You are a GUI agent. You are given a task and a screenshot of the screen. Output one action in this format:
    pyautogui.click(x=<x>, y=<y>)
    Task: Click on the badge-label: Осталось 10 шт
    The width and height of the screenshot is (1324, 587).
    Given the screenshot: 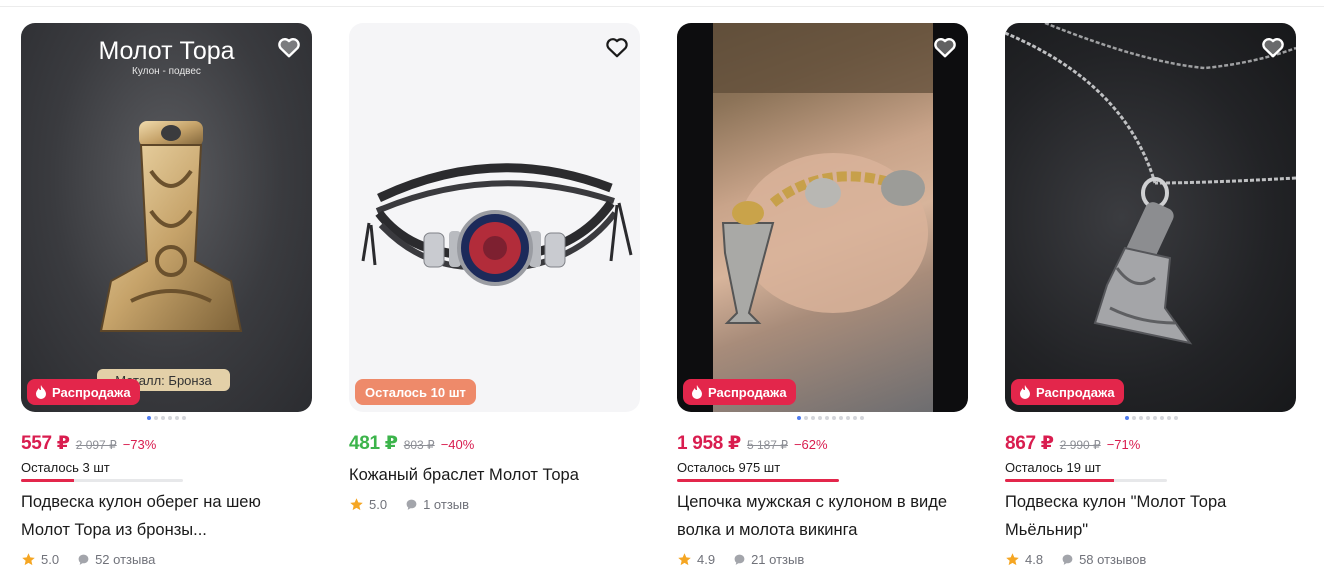 What is the action you would take?
    pyautogui.click(x=415, y=392)
    